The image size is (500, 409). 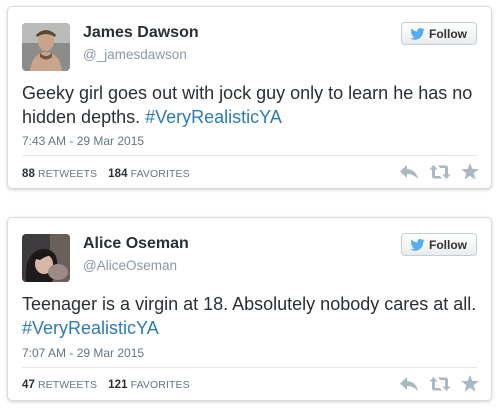 What do you see at coordinates (136, 244) in the screenshot?
I see `author-name: Alice Oseman` at bounding box center [136, 244].